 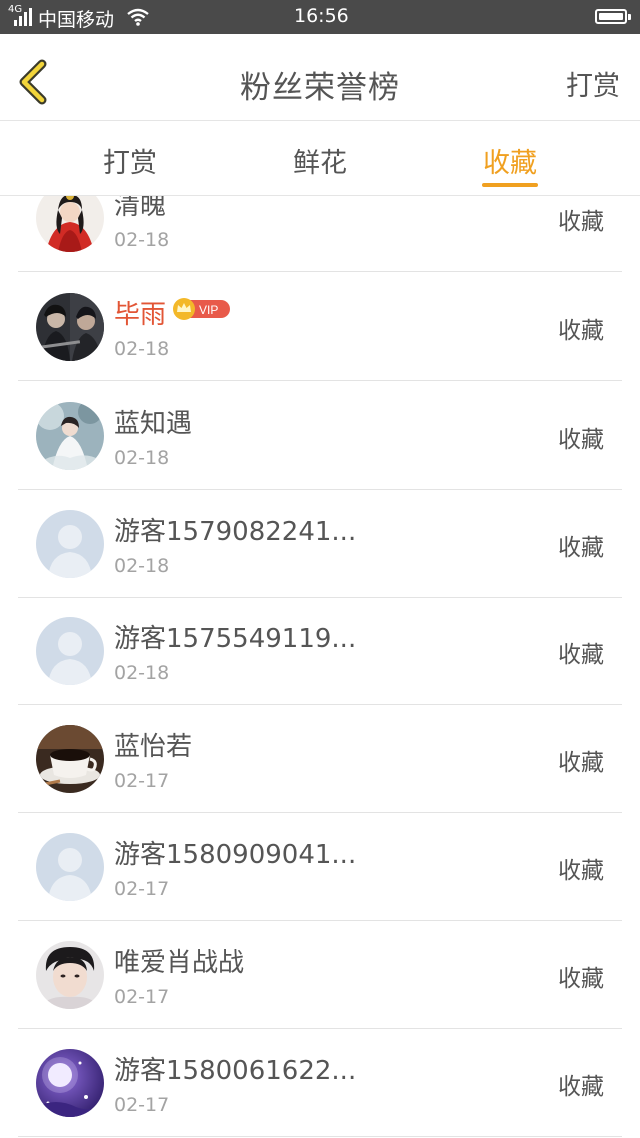 What do you see at coordinates (70, 327) in the screenshot?
I see `dark-portrait-avatar` at bounding box center [70, 327].